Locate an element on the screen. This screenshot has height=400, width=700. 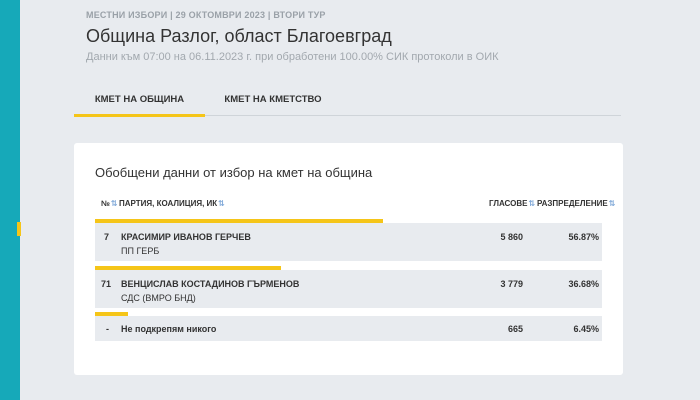
candidate-name: КРАСИМИР ИВАНОВ ГЕРЧЕВ is located at coordinates (186, 237).